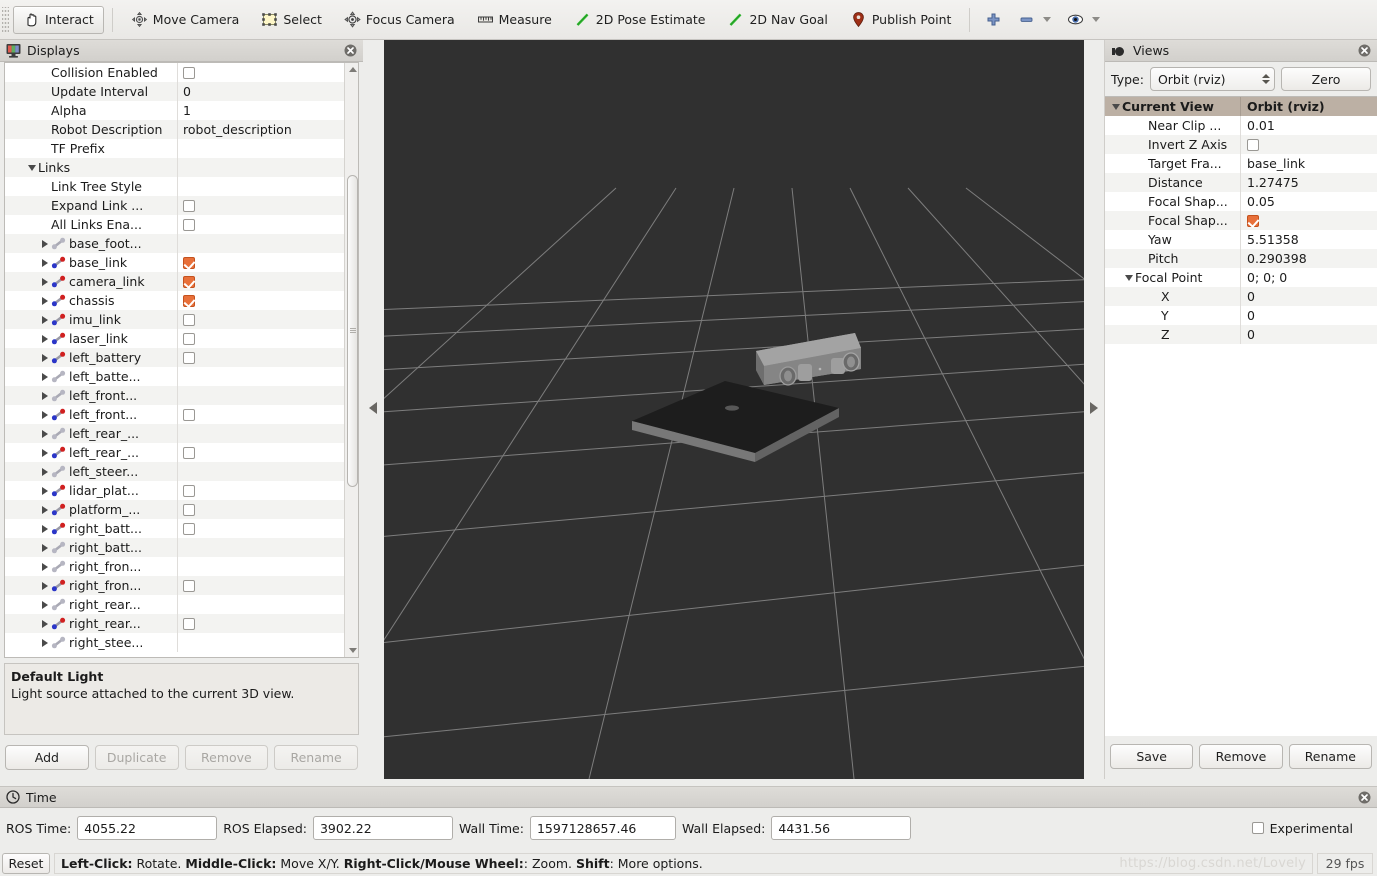  Describe the element at coordinates (181, 91) in the screenshot. I see `display-row: Update Interval 0` at that location.